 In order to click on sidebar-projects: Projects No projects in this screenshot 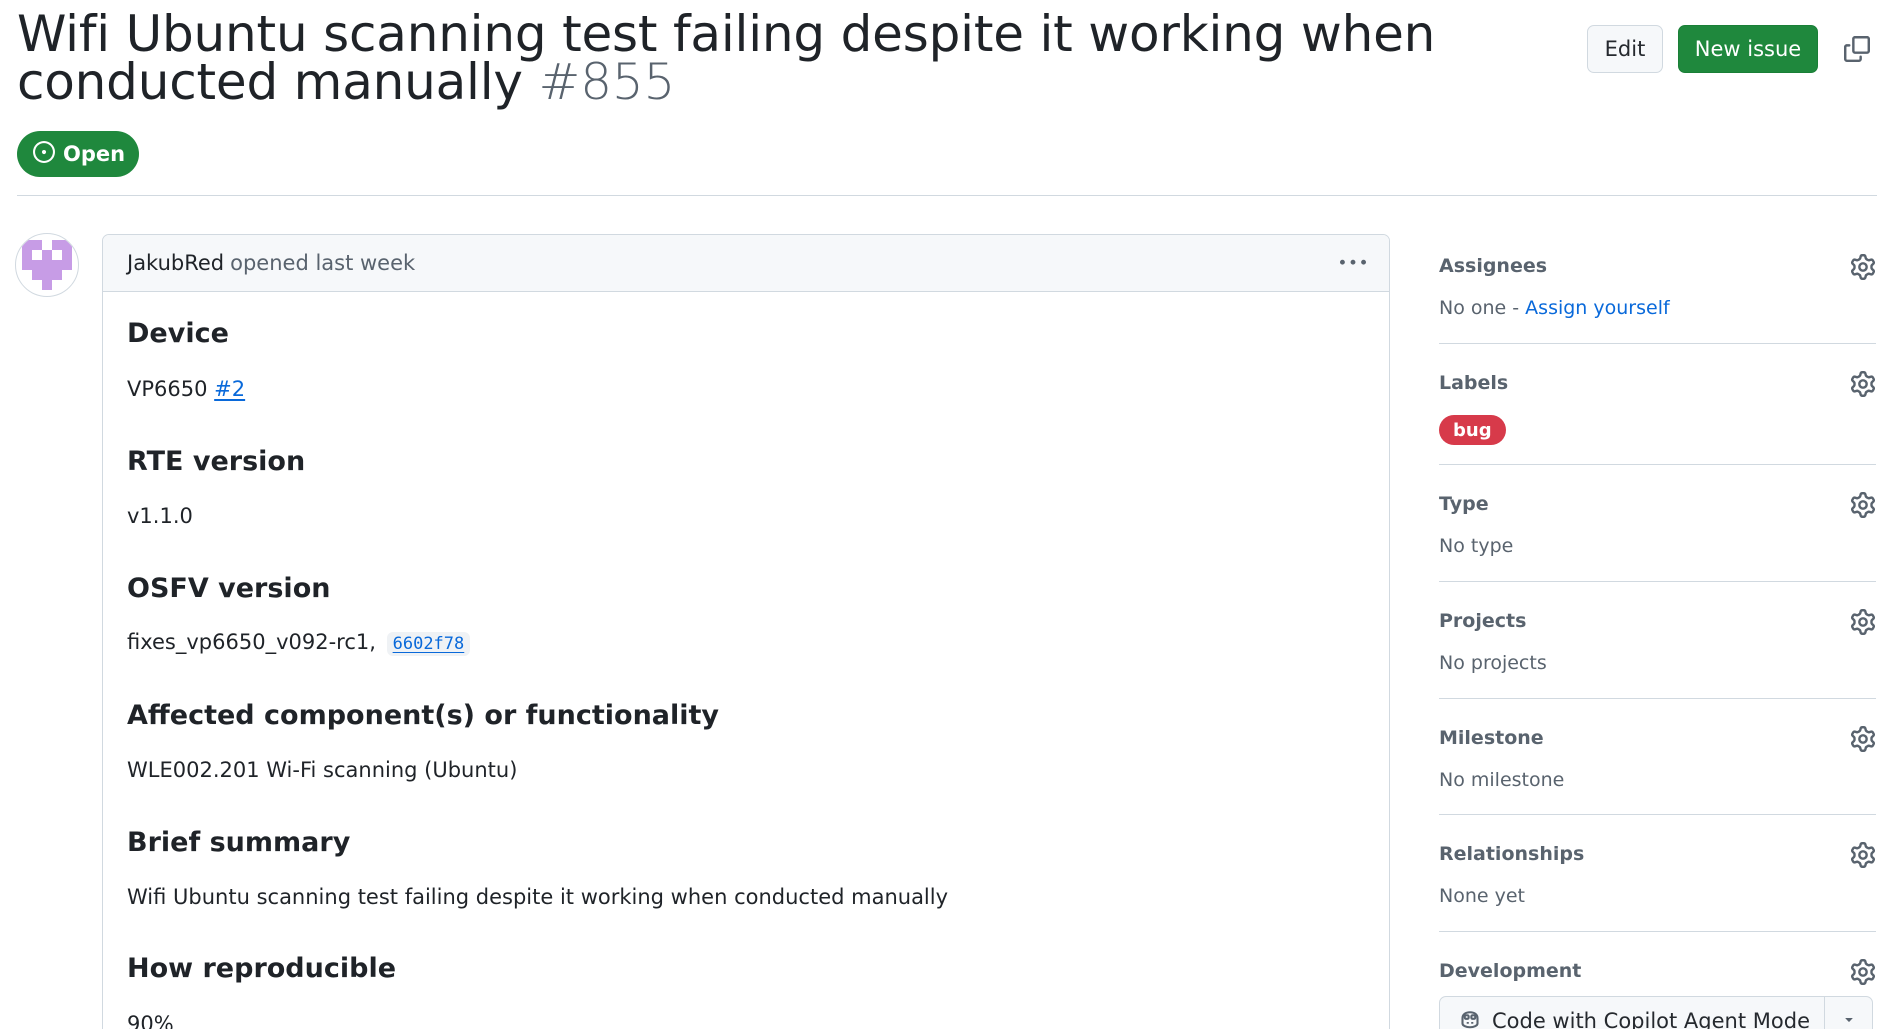, I will do `click(1657, 641)`.